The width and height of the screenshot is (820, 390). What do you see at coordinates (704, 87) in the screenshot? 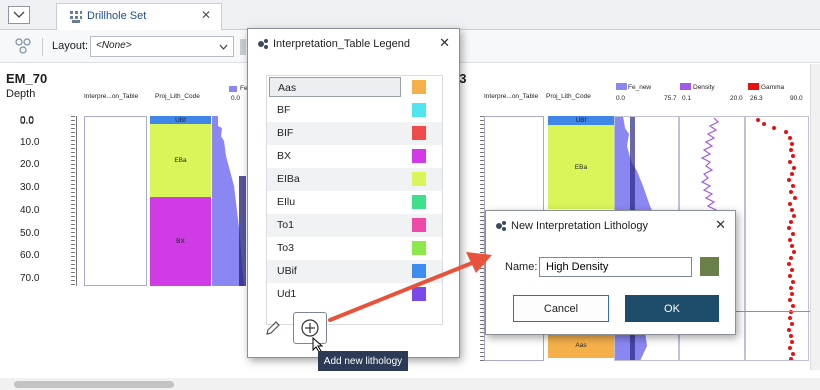
I see `density-track-name: Density` at bounding box center [704, 87].